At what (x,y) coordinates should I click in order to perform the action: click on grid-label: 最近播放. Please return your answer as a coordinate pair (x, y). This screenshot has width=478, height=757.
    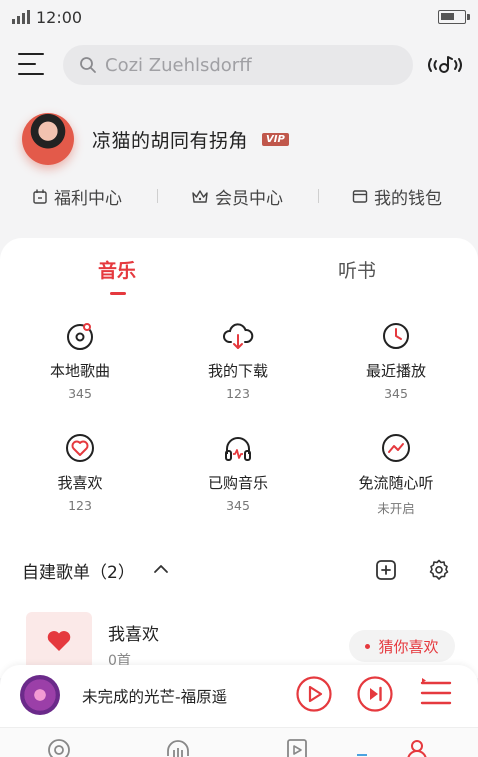
    Looking at the image, I should click on (395, 371).